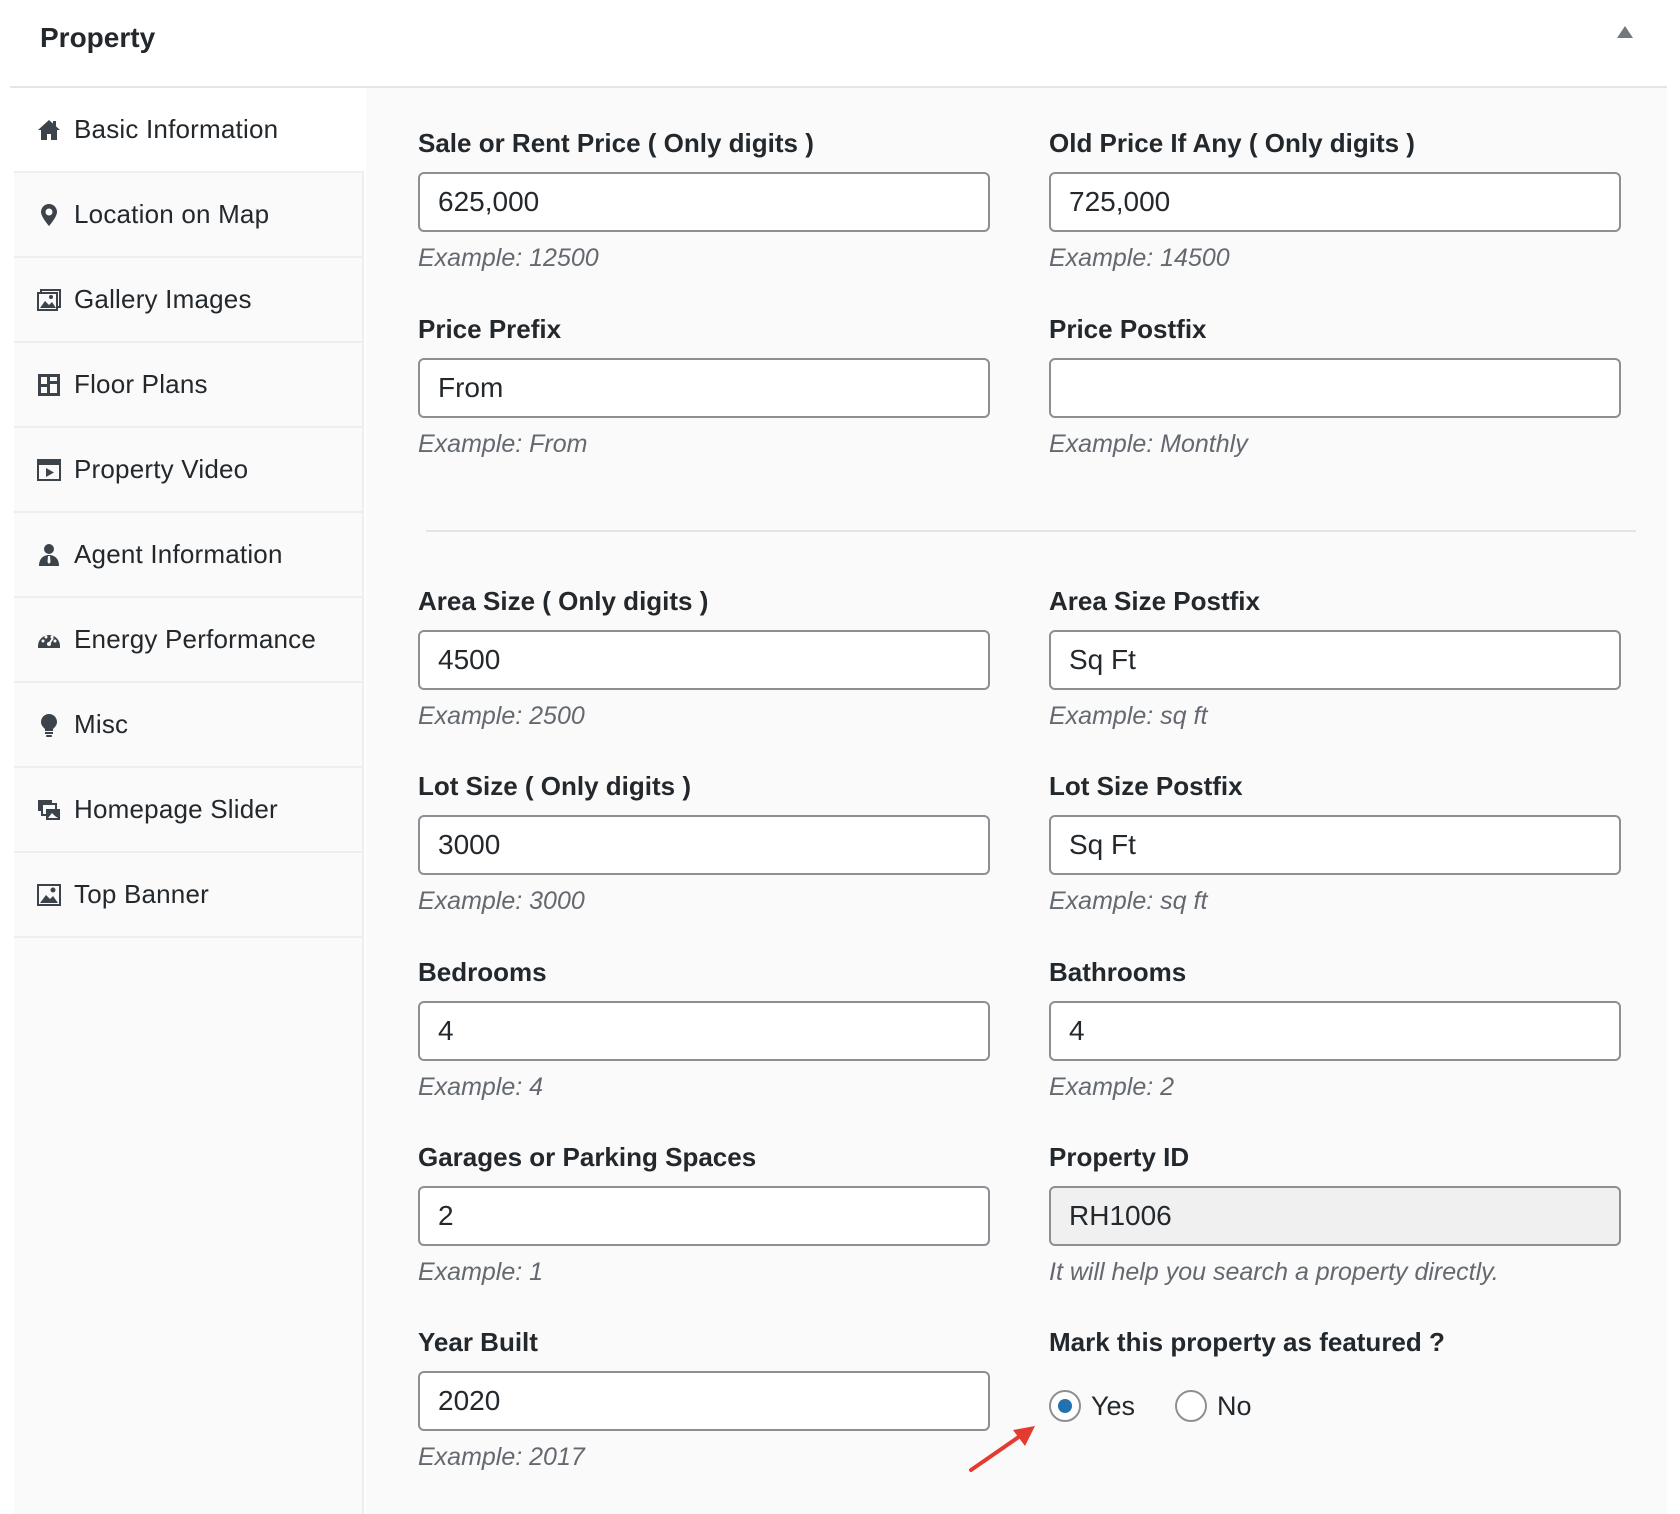 This screenshot has width=1680, height=1514. I want to click on area-size-input, so click(704, 660).